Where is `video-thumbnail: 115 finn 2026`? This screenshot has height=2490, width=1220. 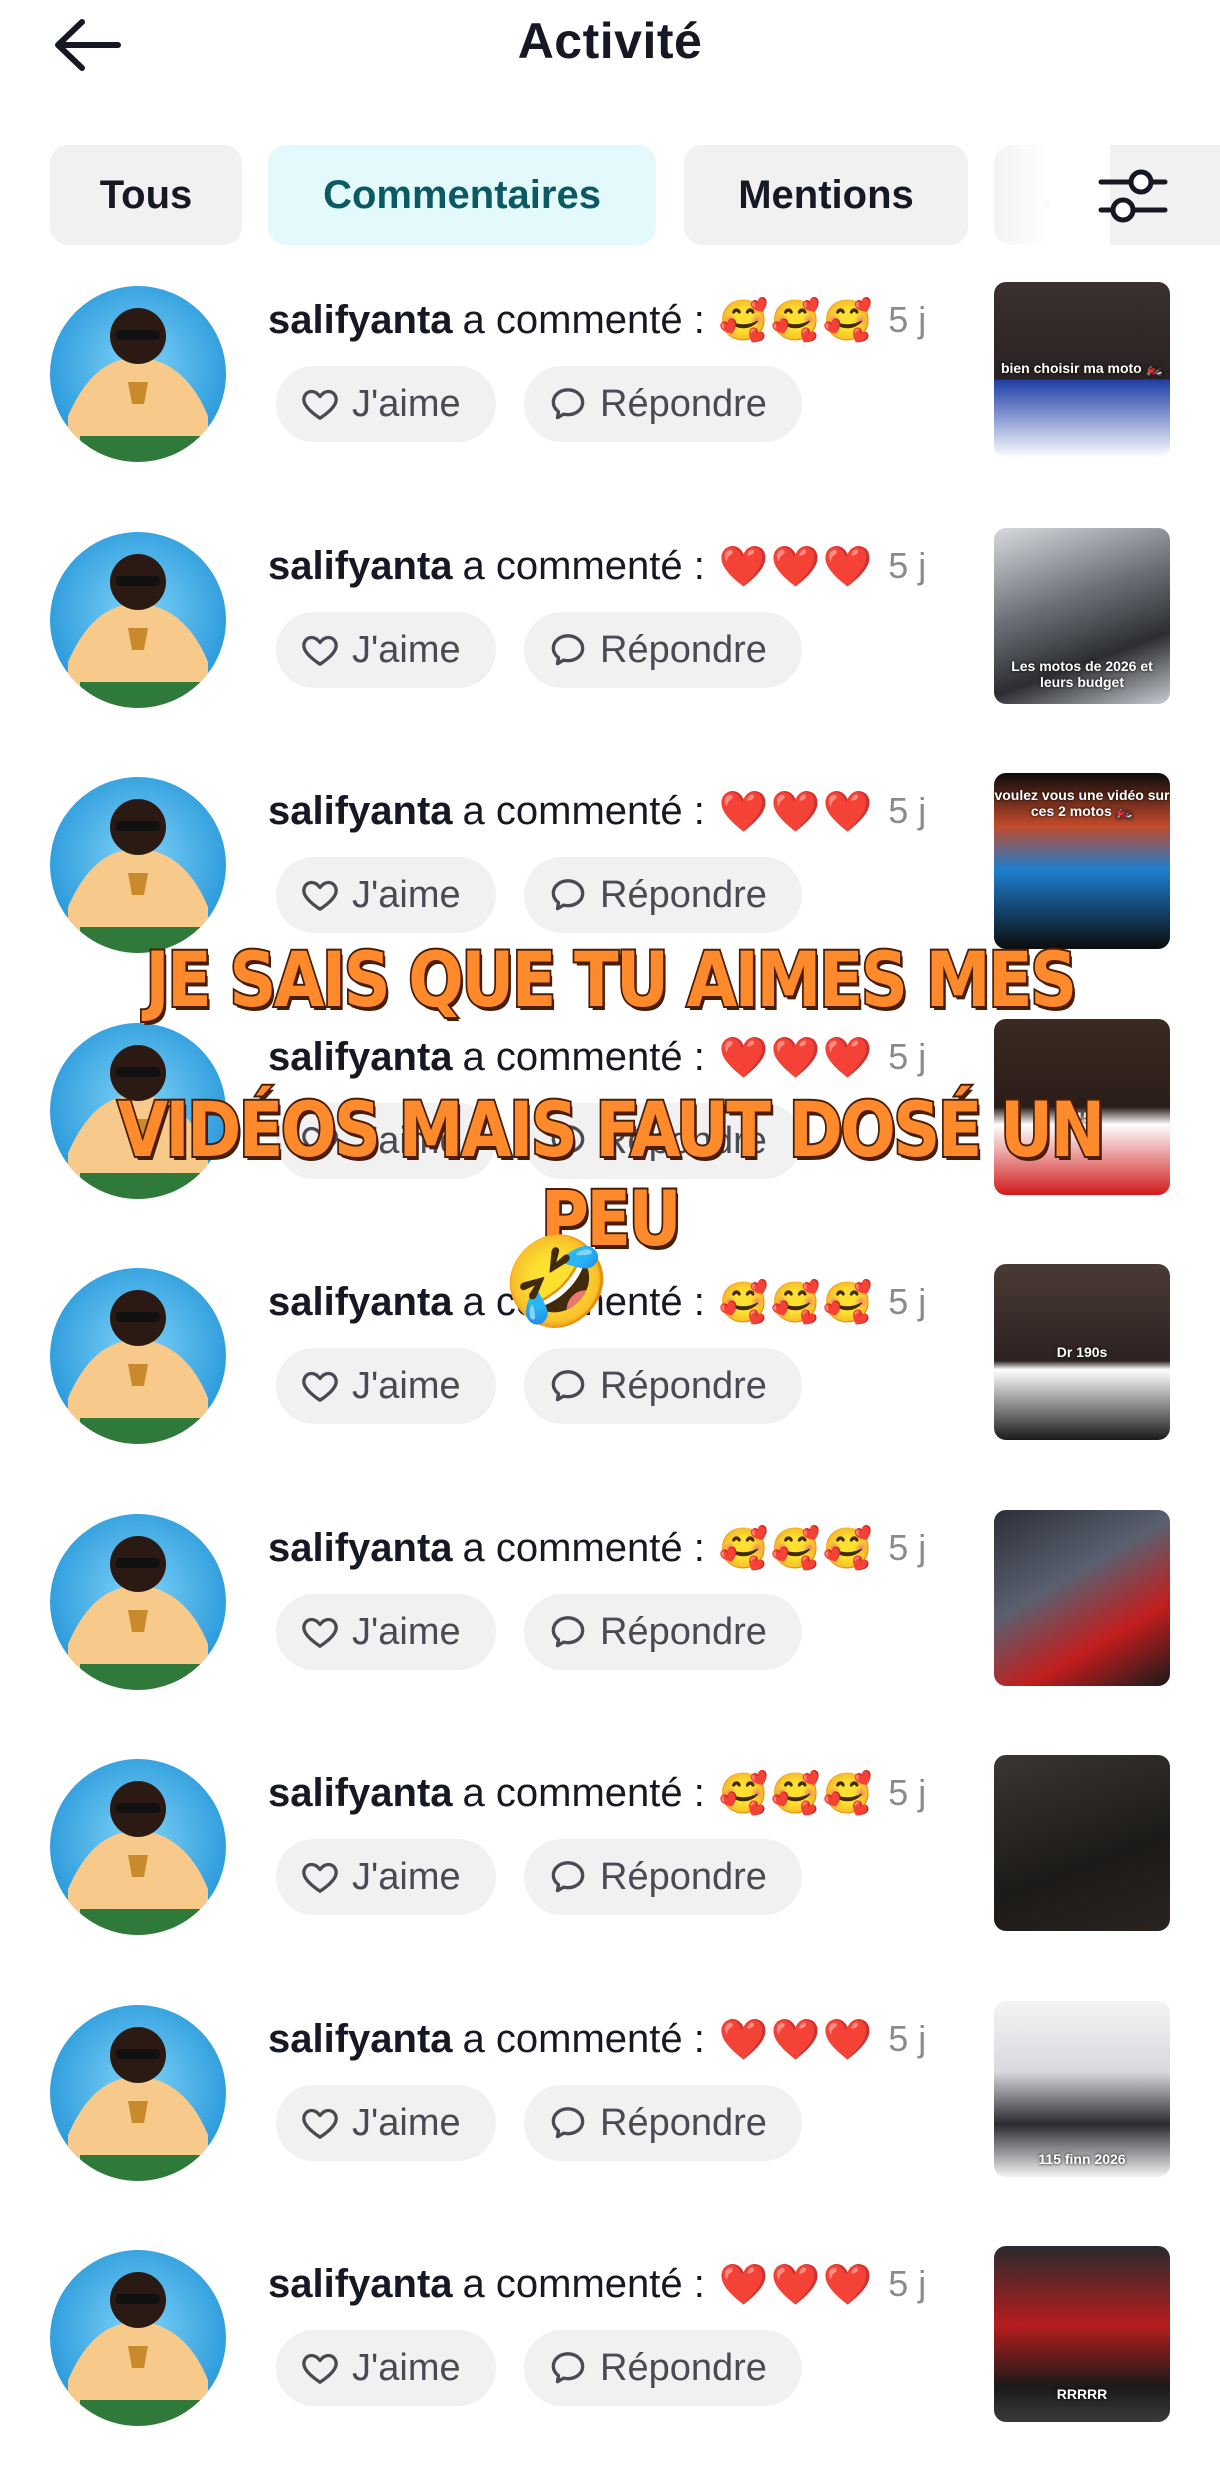
video-thumbnail: 115 finn 2026 is located at coordinates (1082, 2089).